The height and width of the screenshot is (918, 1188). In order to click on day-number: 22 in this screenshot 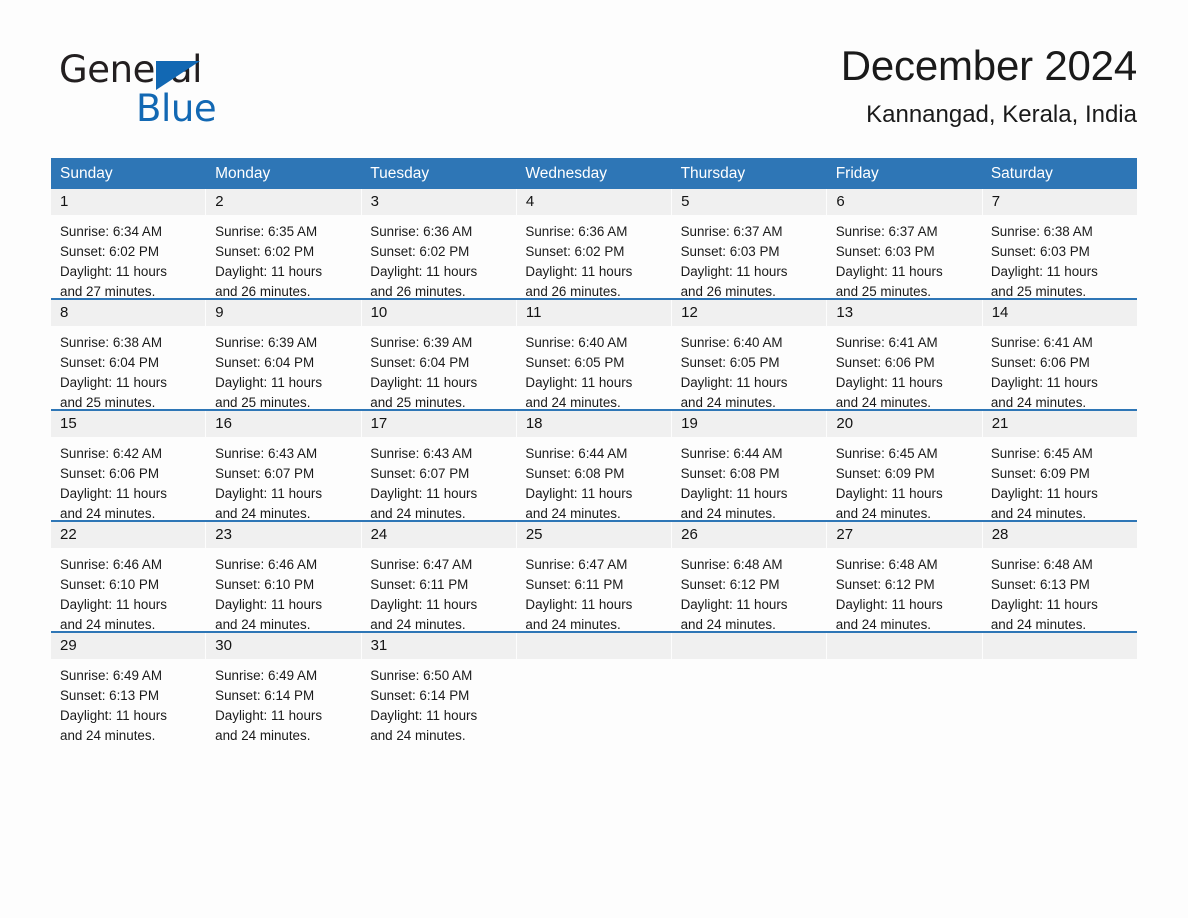, I will do `click(129, 535)`.